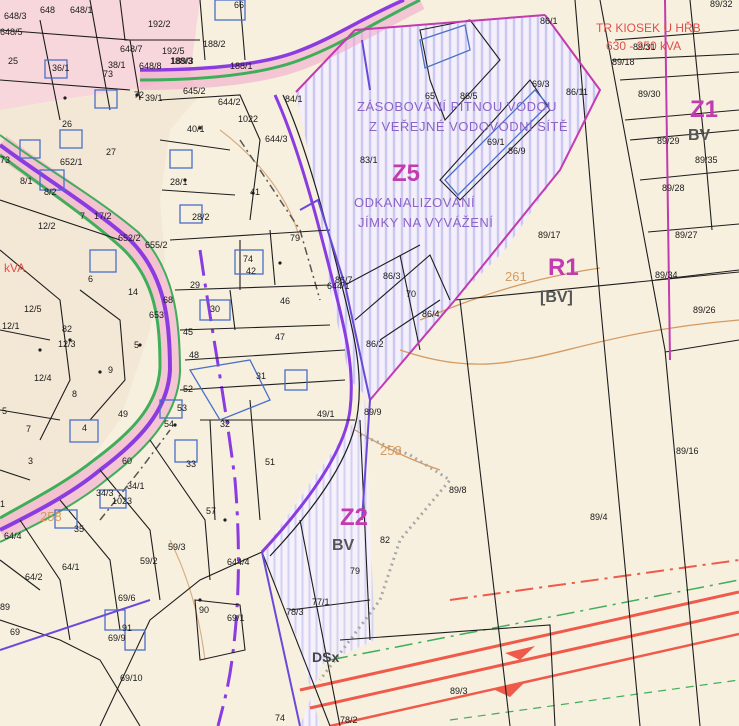  Describe the element at coordinates (177, 547) in the screenshot. I see `parcel-number: 59/3` at that location.